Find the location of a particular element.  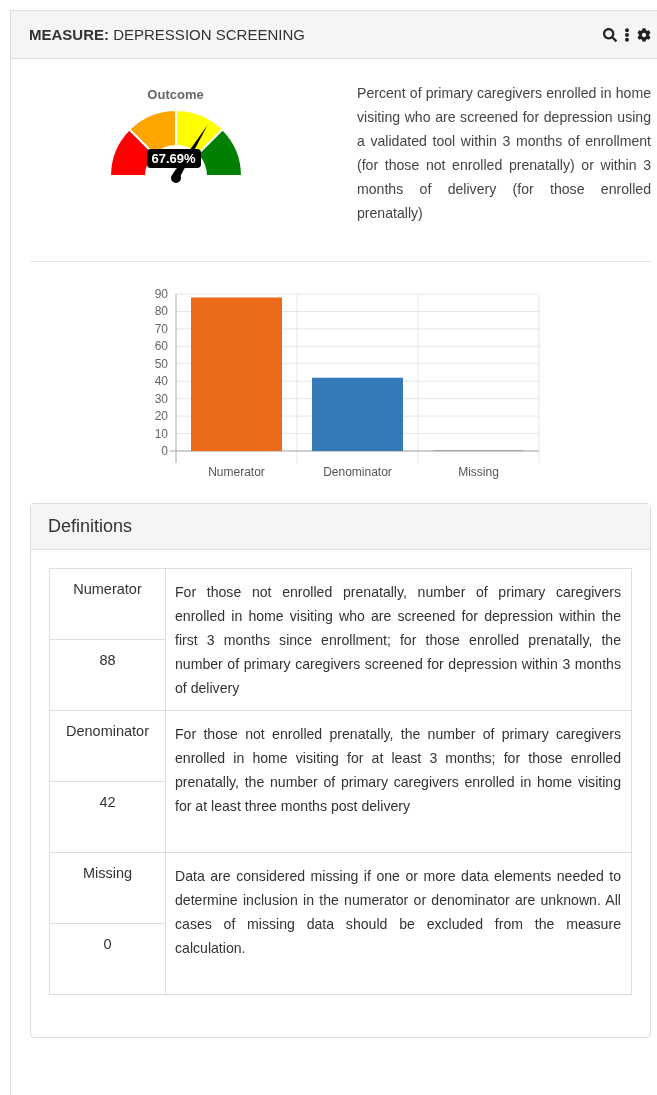

y-tick-label: 0 is located at coordinates (164, 451).